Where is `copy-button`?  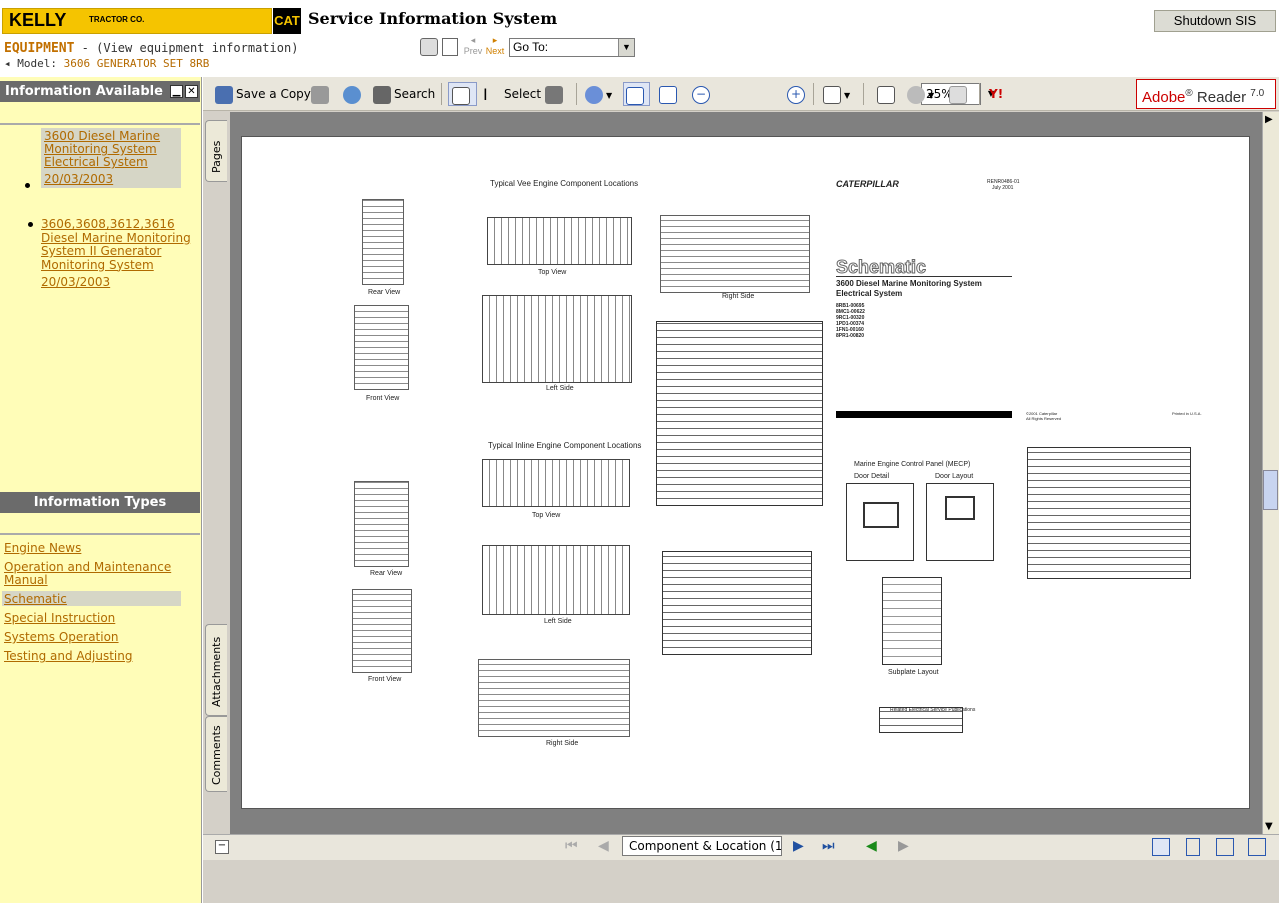 copy-button is located at coordinates (959, 94).